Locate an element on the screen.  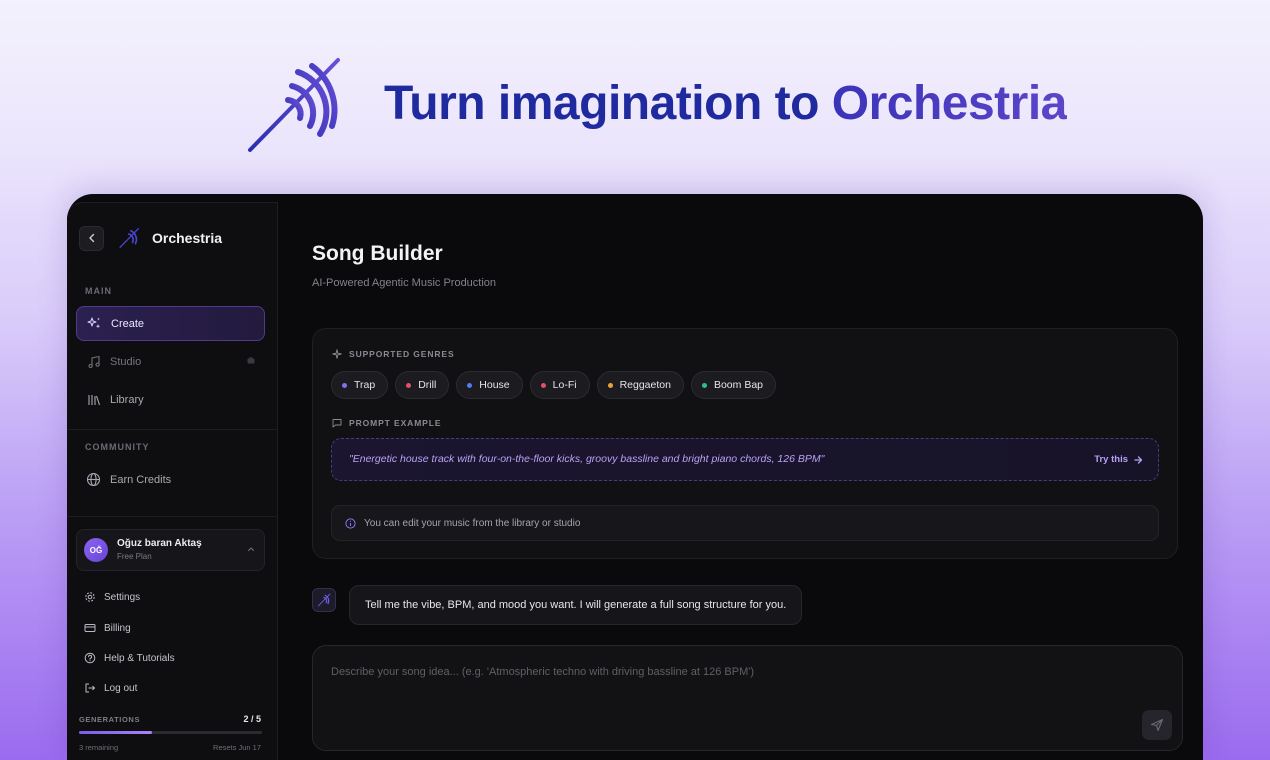
hero-title-brand: Orchestria is located at coordinates (949, 103).